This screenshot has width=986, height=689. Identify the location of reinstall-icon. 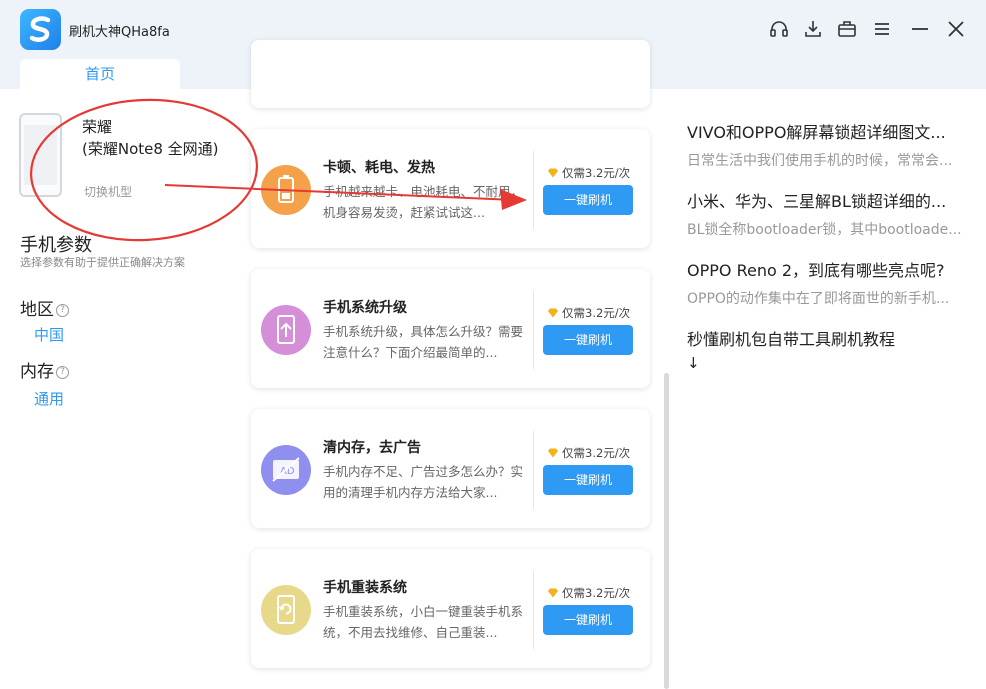
(286, 610).